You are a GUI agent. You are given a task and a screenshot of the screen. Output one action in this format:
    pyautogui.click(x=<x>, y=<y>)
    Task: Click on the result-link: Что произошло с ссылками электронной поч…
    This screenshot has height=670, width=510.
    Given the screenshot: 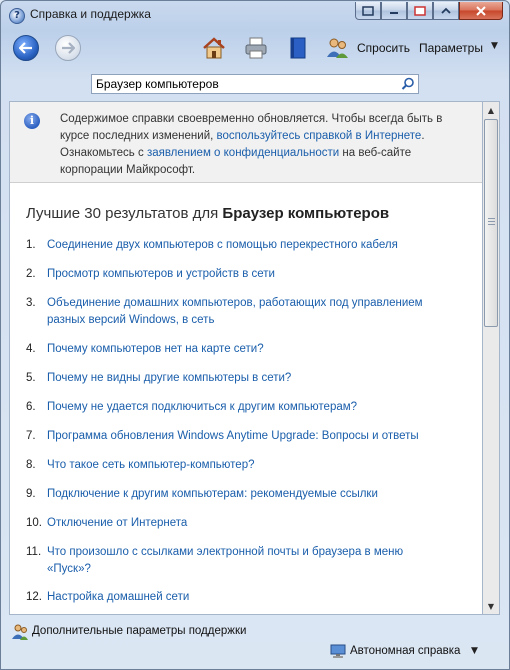 What is the action you would take?
    pyautogui.click(x=247, y=561)
    